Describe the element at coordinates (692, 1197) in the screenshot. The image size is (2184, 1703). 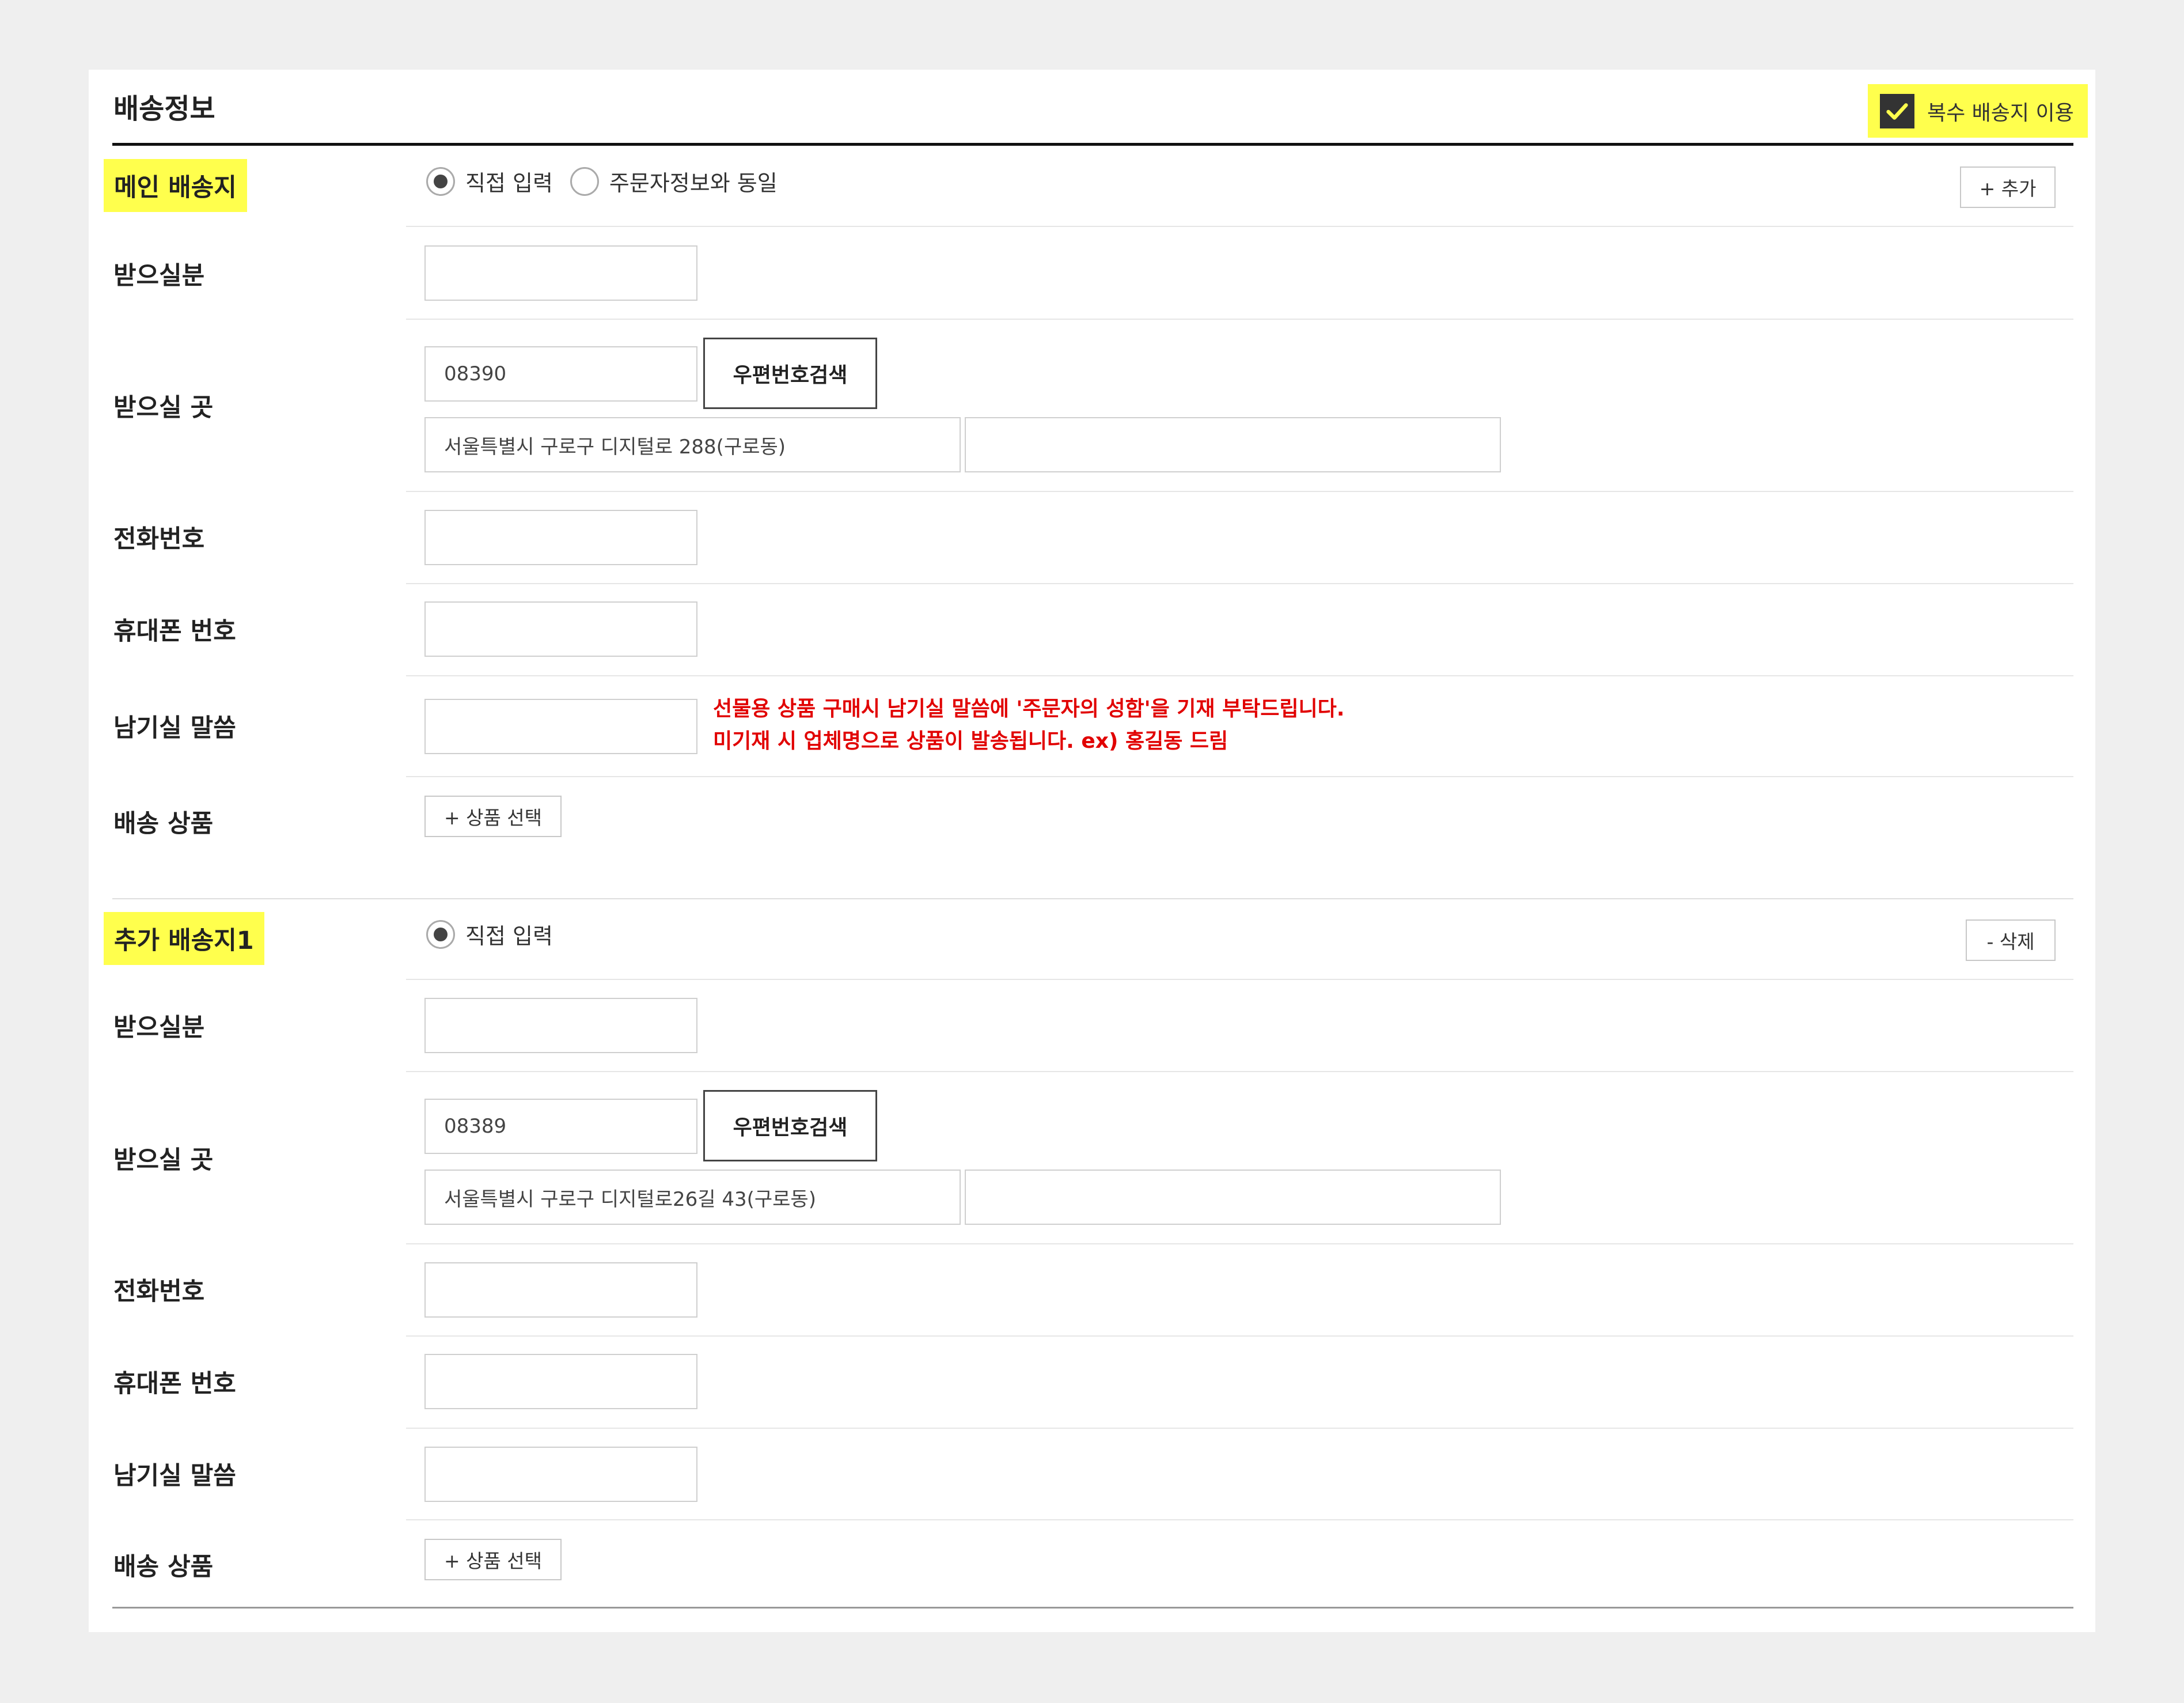
I see `address-input: 서울특별시 구로구 디지털로26길 43(구로동)` at that location.